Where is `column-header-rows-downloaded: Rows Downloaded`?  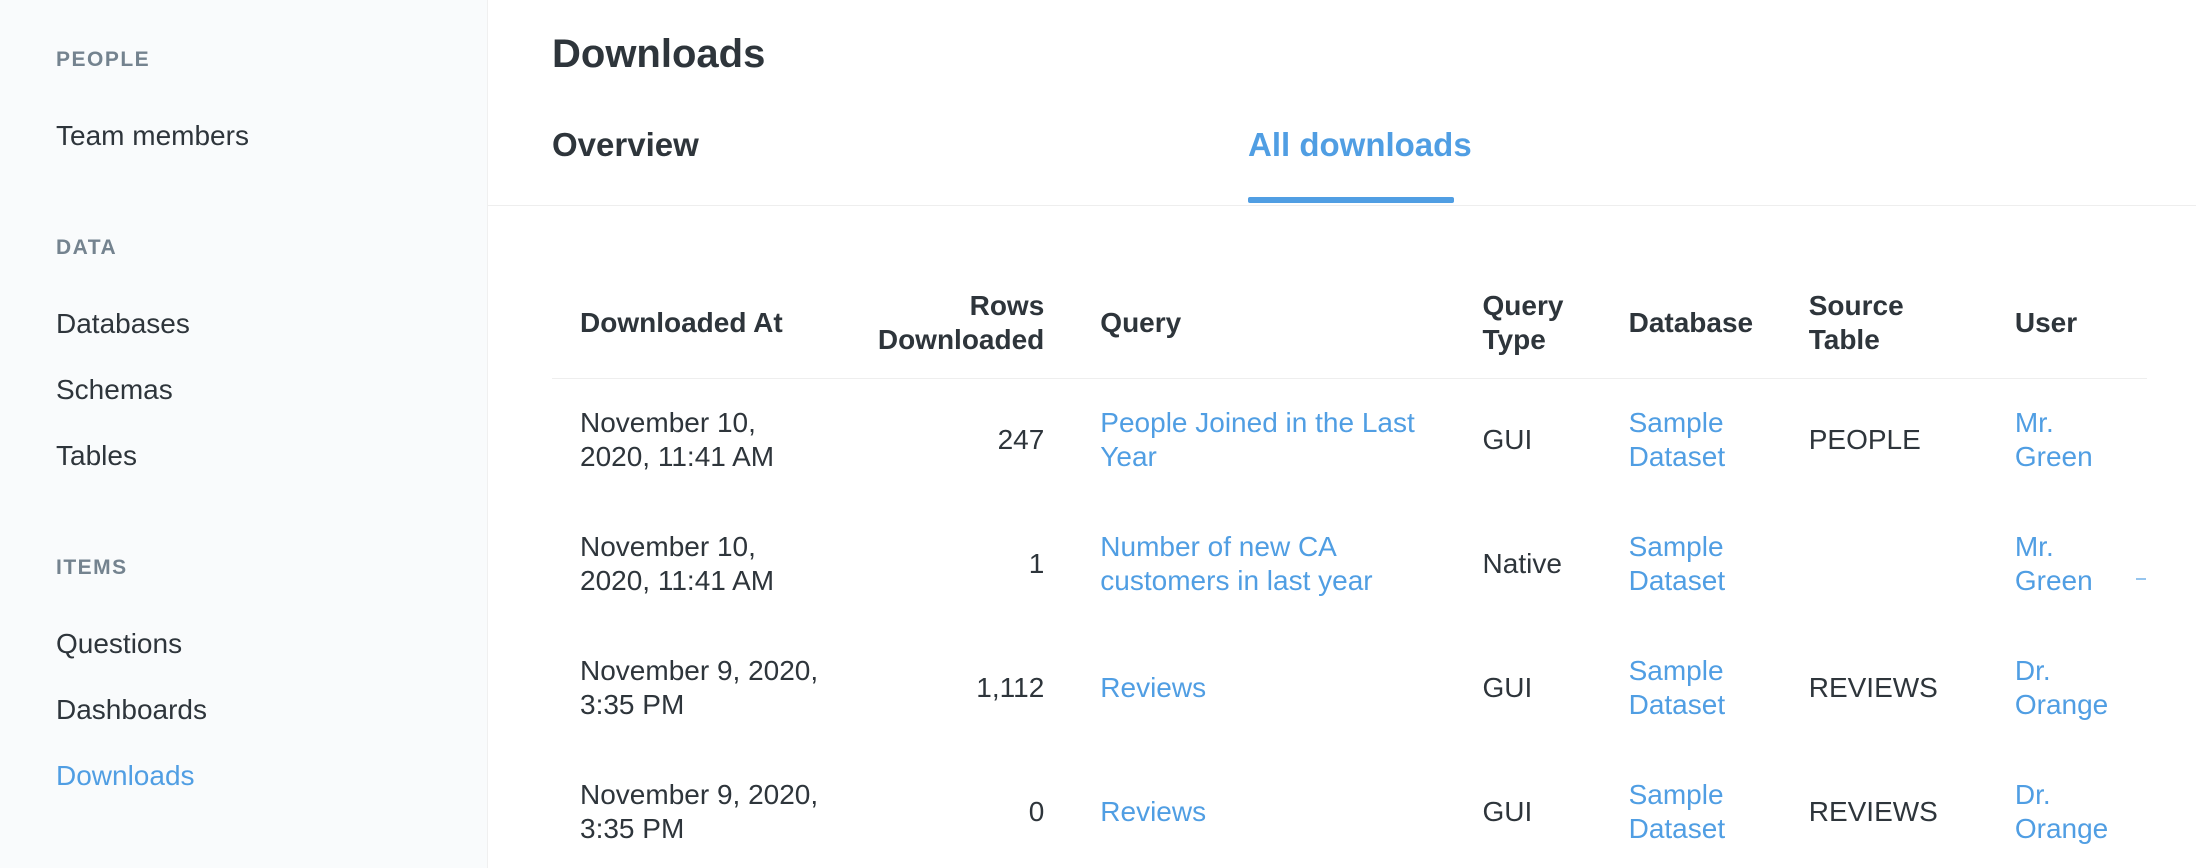 column-header-rows-downloaded: Rows Downloaded is located at coordinates (948, 323).